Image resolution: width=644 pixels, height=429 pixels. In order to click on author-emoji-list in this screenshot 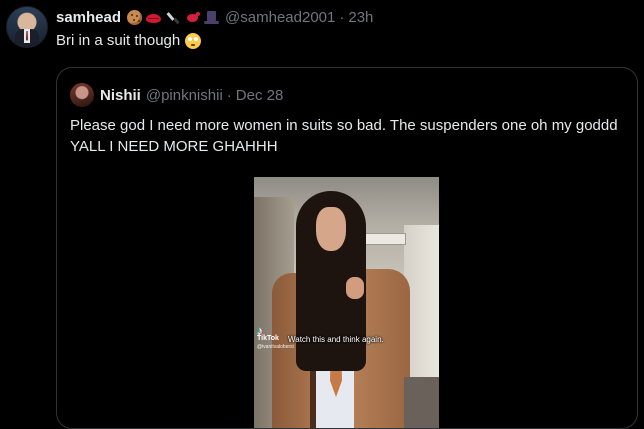, I will do `click(173, 17)`.